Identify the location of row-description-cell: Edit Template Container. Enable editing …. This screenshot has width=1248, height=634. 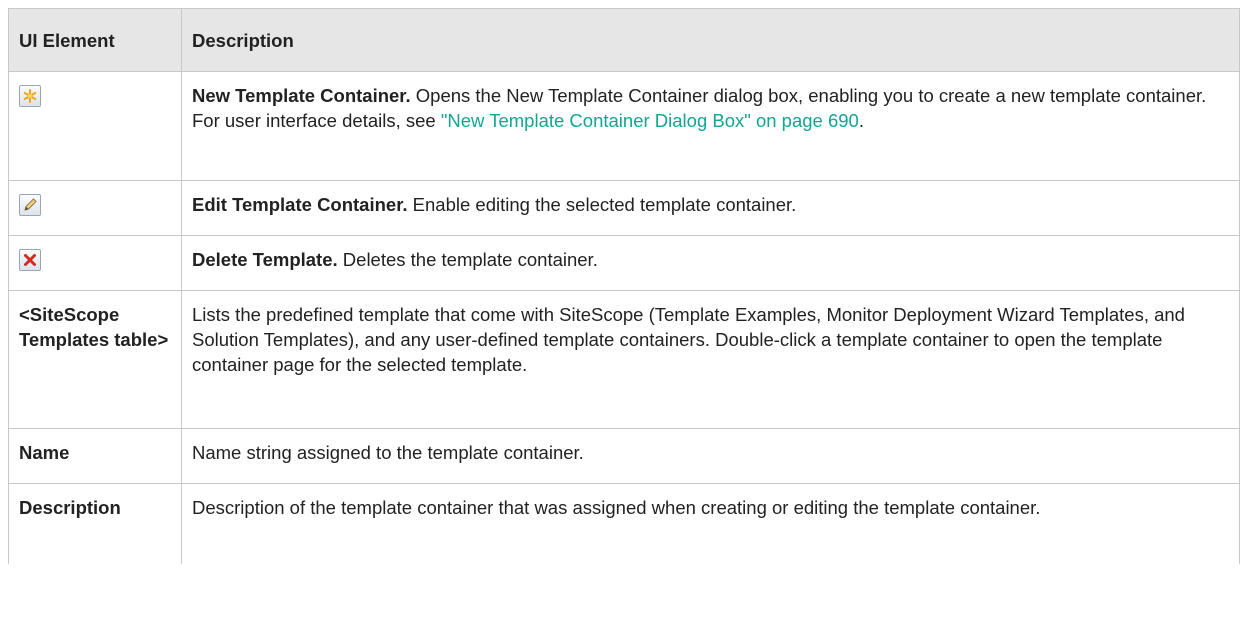
(710, 208).